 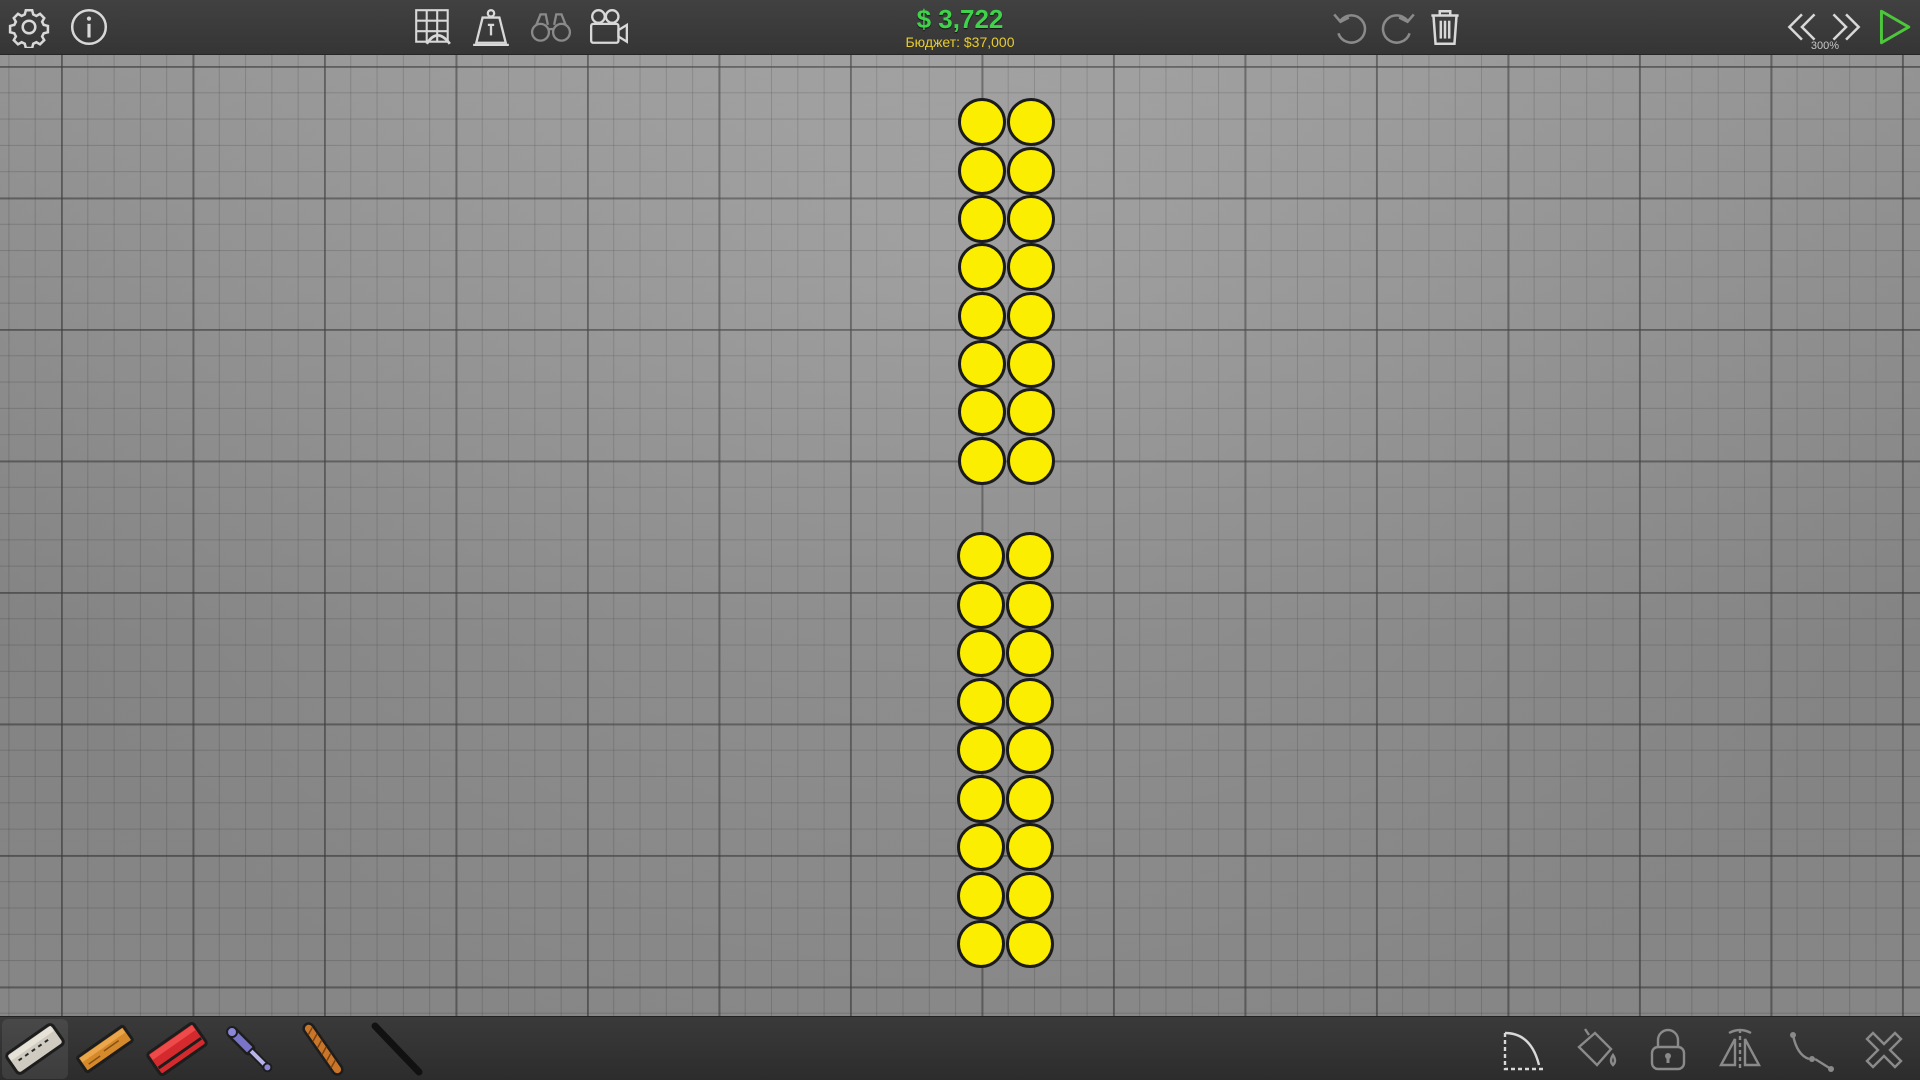 I want to click on top-toolbar: $ 3,722 Бюджет: $37,000 300%, so click(x=960, y=27).